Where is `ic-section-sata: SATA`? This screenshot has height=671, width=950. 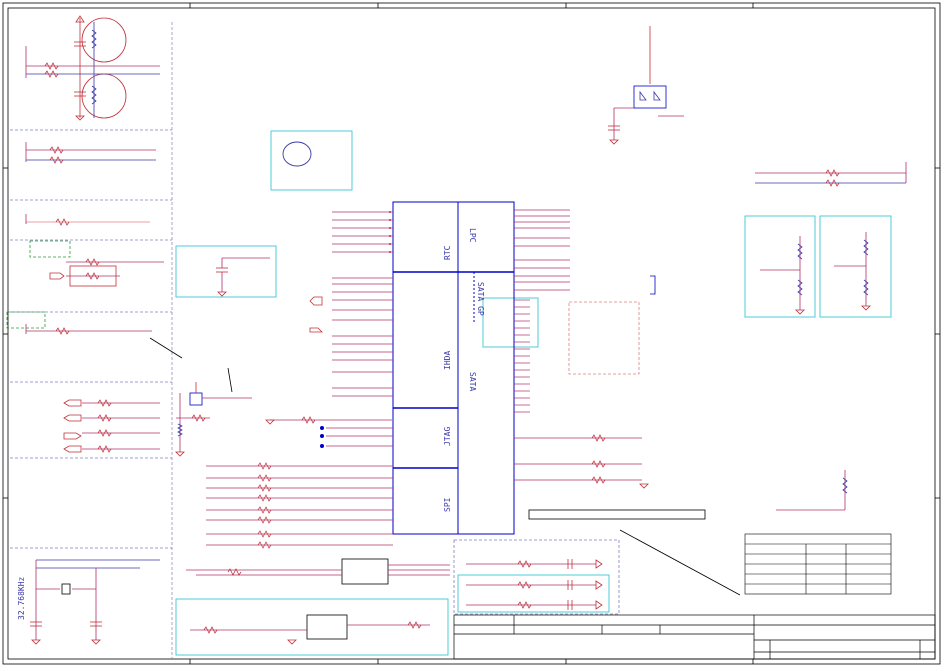
ic-section-sata: SATA is located at coordinates (472, 381).